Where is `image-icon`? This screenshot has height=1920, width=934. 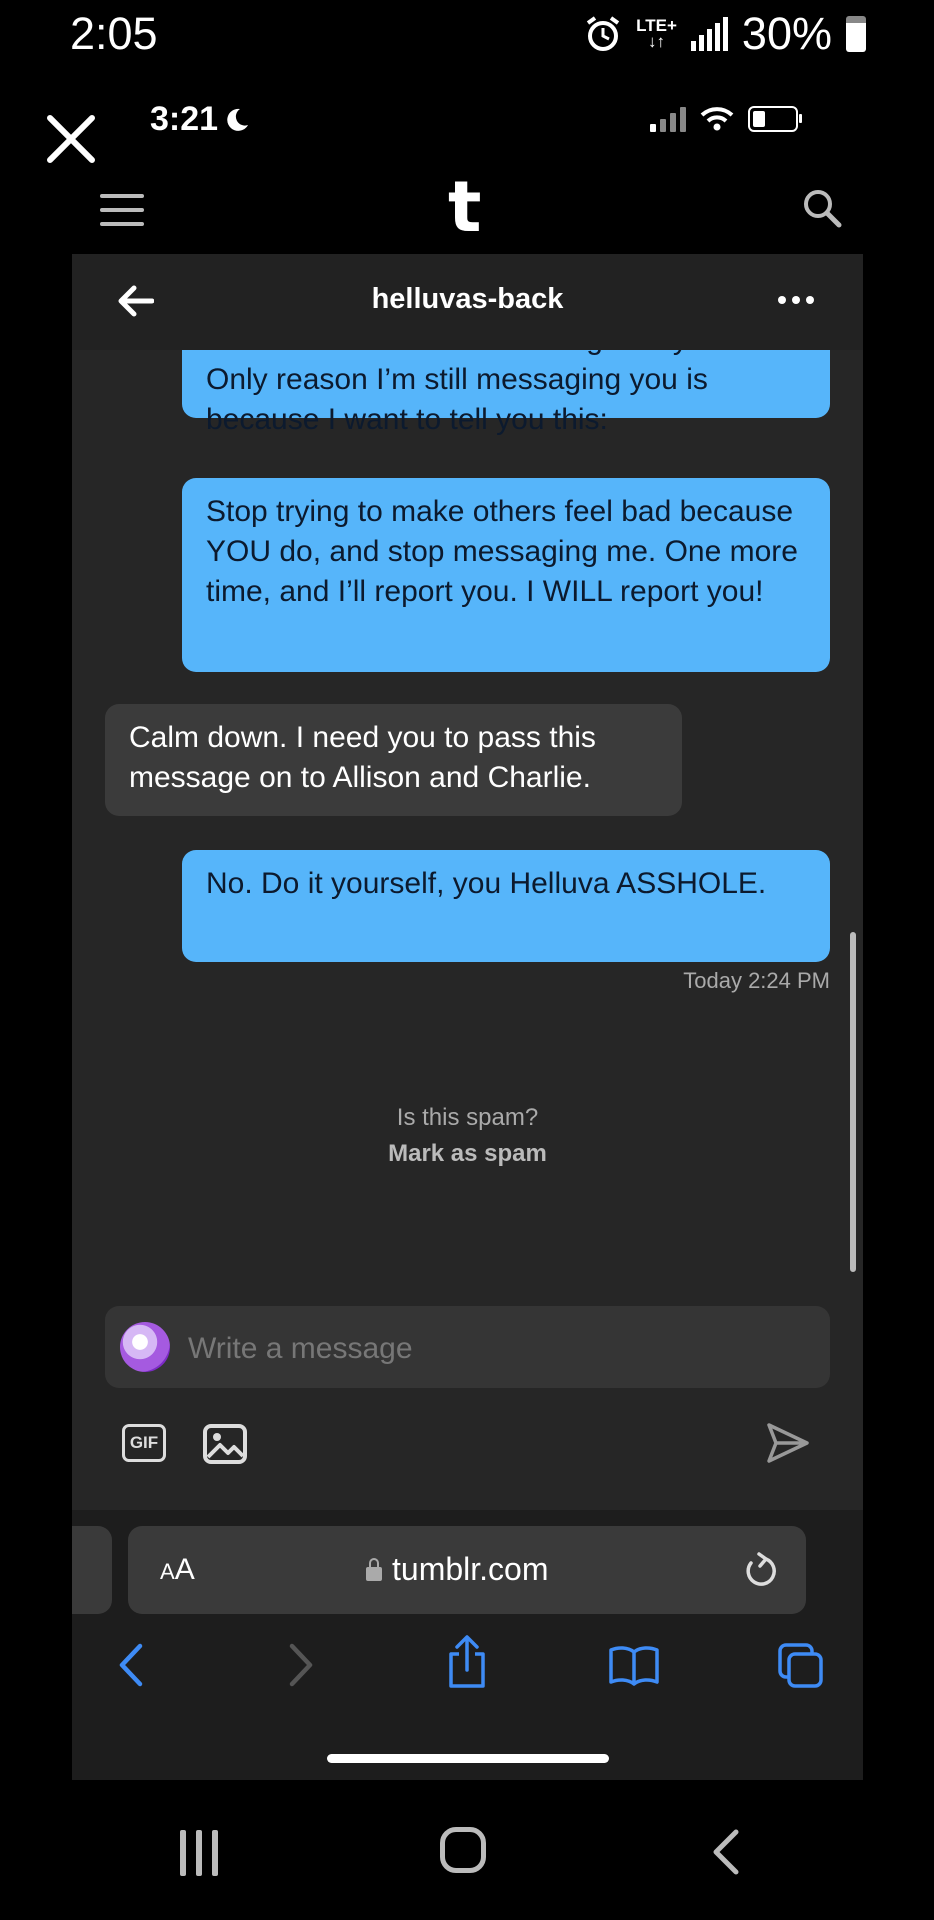 image-icon is located at coordinates (225, 1444).